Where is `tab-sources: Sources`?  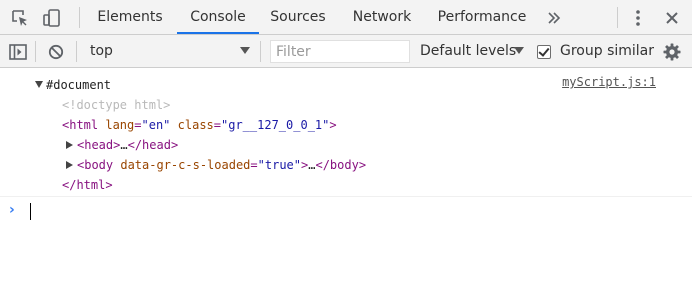
tab-sources: Sources is located at coordinates (298, 17).